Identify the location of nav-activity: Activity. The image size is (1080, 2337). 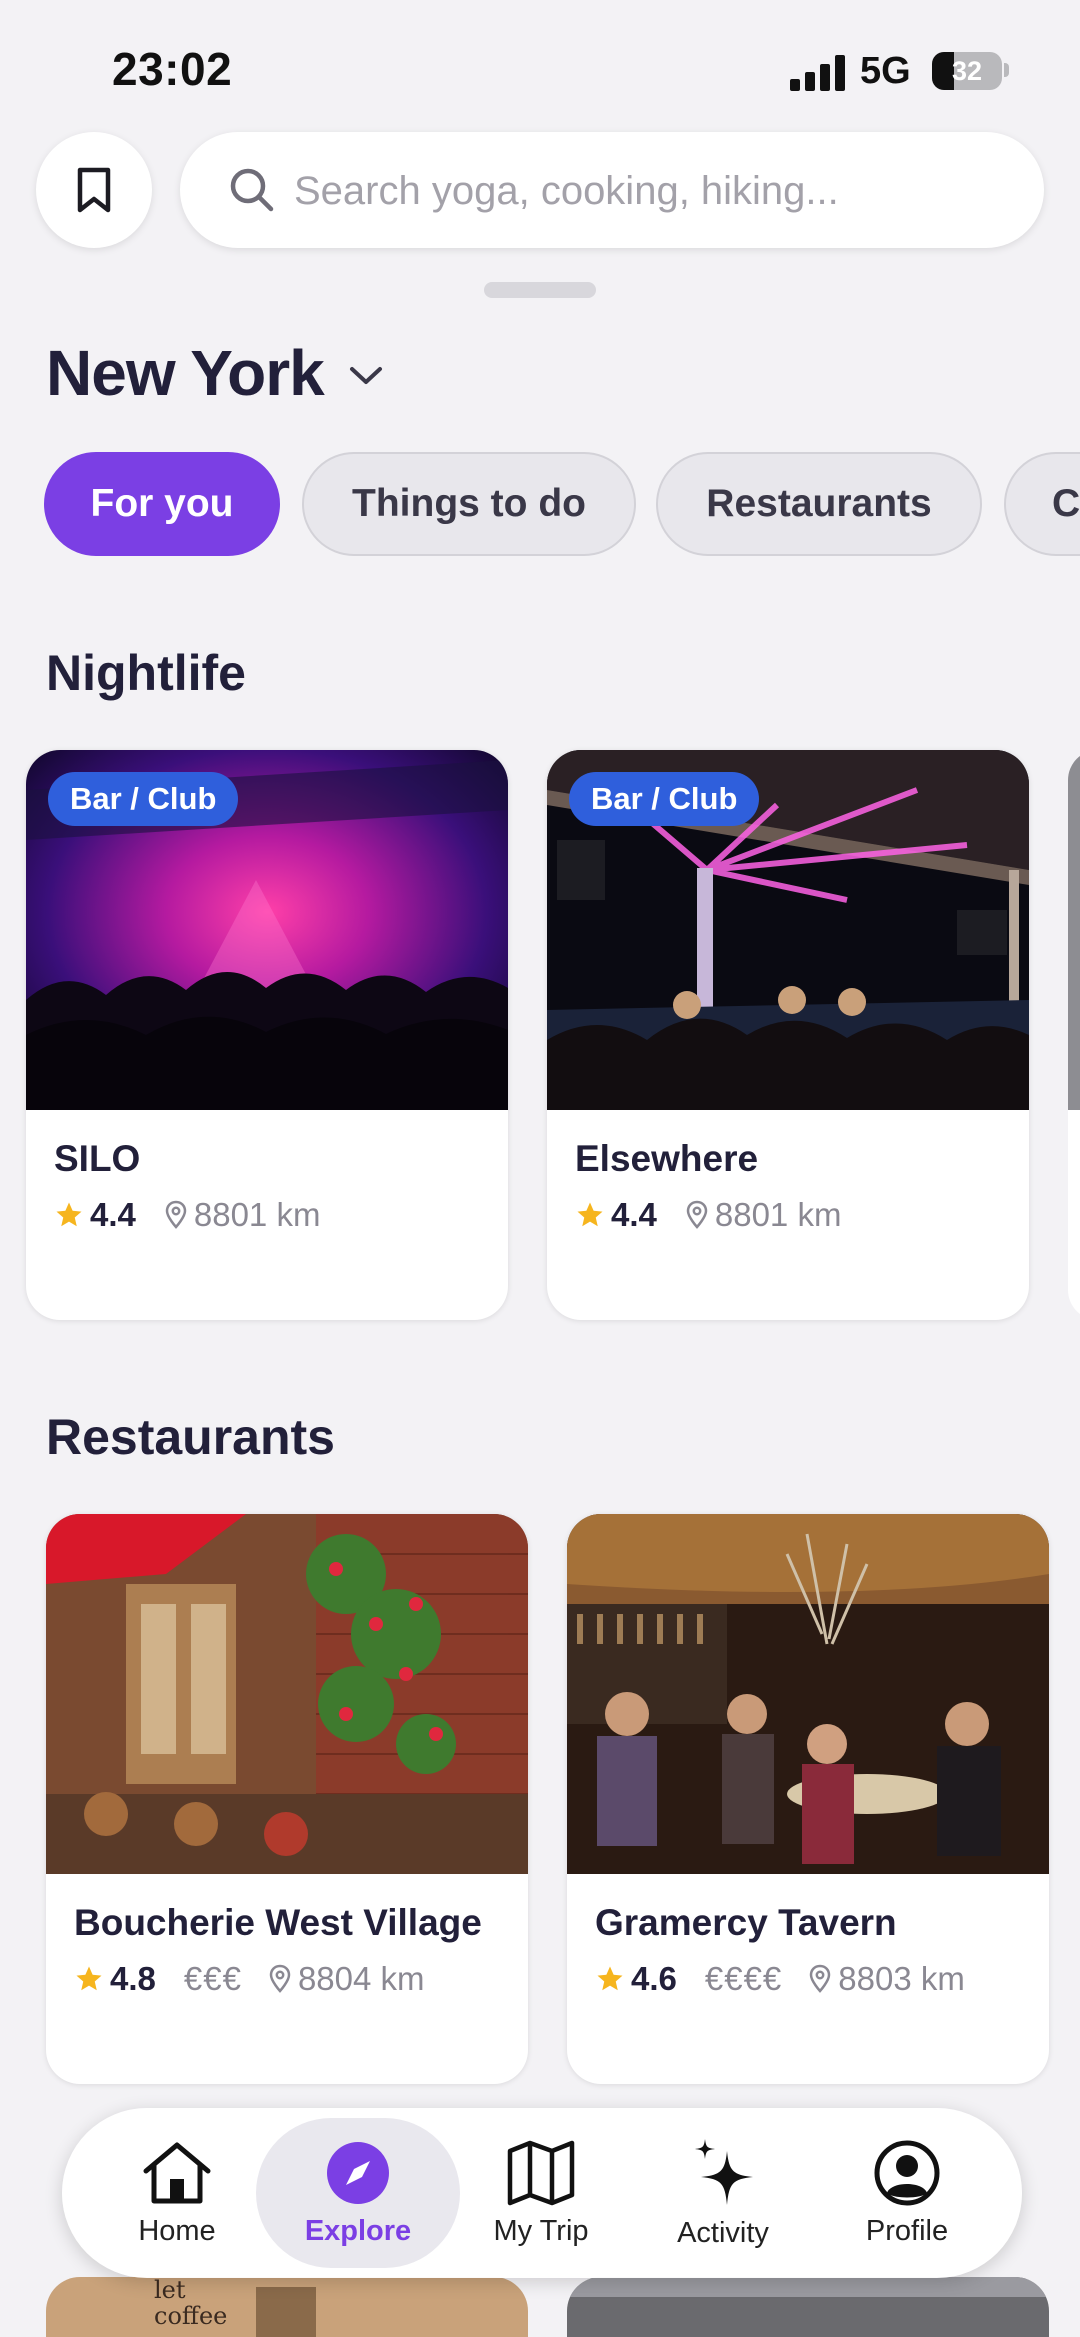
(723, 2193).